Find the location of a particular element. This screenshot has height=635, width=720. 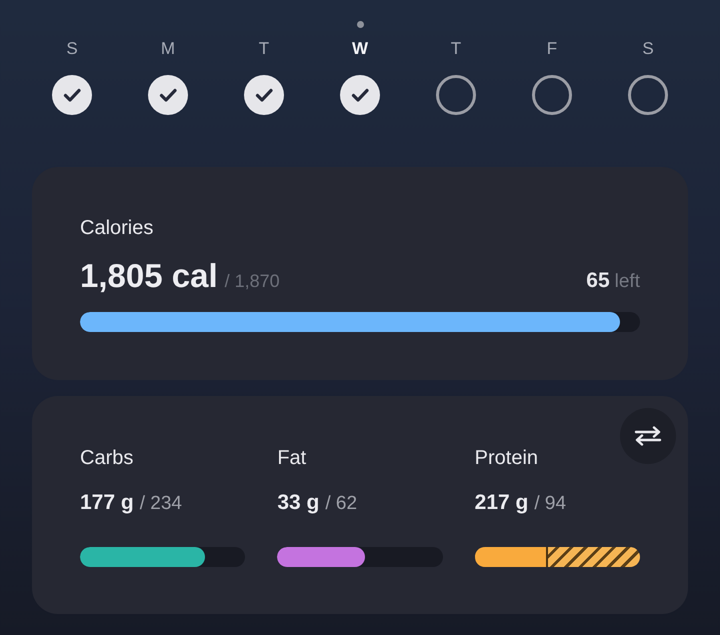

macro-amount: 217 g is located at coordinates (501, 503).